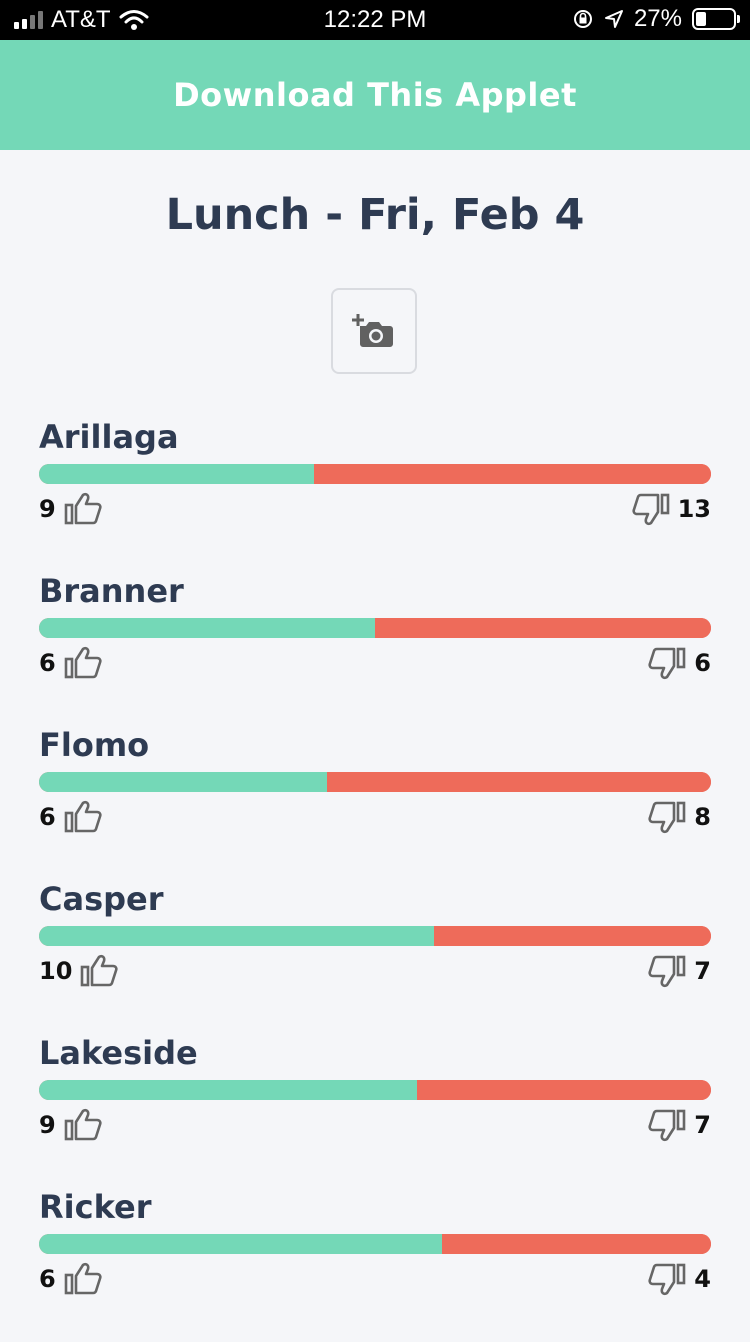 This screenshot has width=750, height=1342. I want to click on download-applet-label: Download This Applet, so click(375, 95).